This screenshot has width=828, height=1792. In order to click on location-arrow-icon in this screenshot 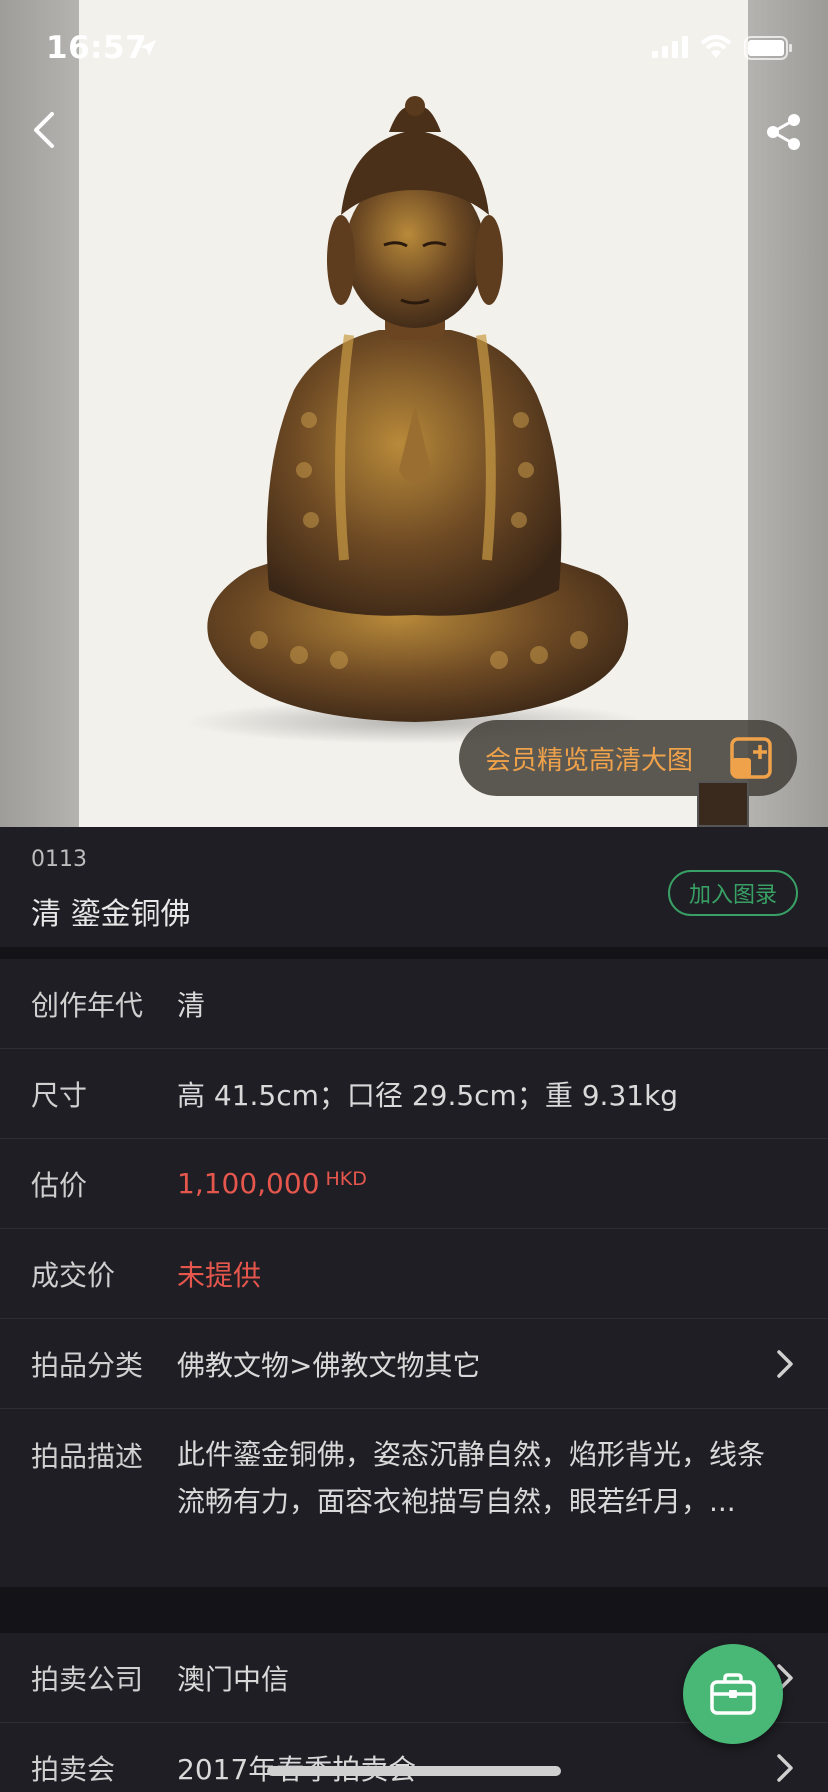, I will do `click(148, 50)`.